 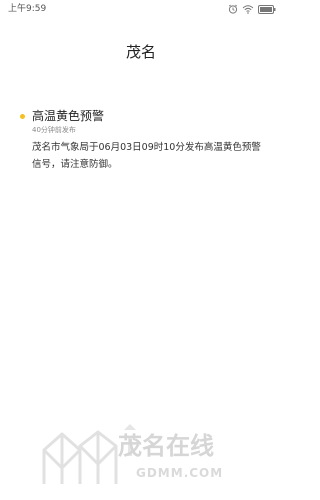 I want to click on watermark-text: 茂名在线, so click(x=166, y=446).